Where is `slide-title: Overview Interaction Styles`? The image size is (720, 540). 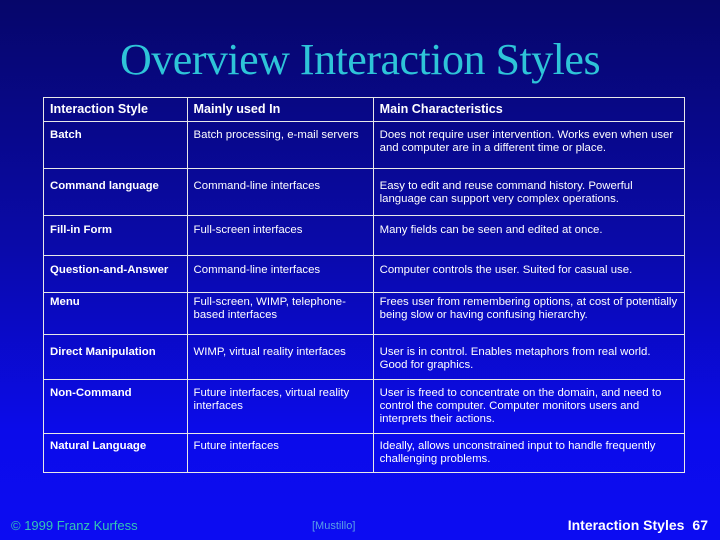 slide-title: Overview Interaction Styles is located at coordinates (360, 59).